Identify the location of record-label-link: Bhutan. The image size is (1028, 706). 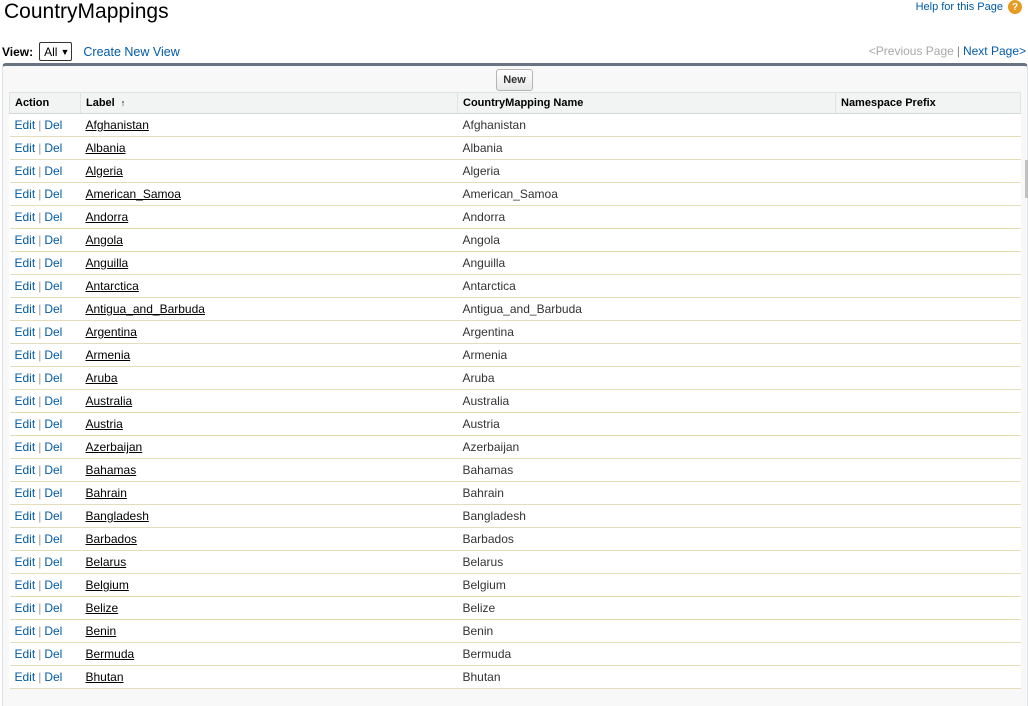
(105, 677).